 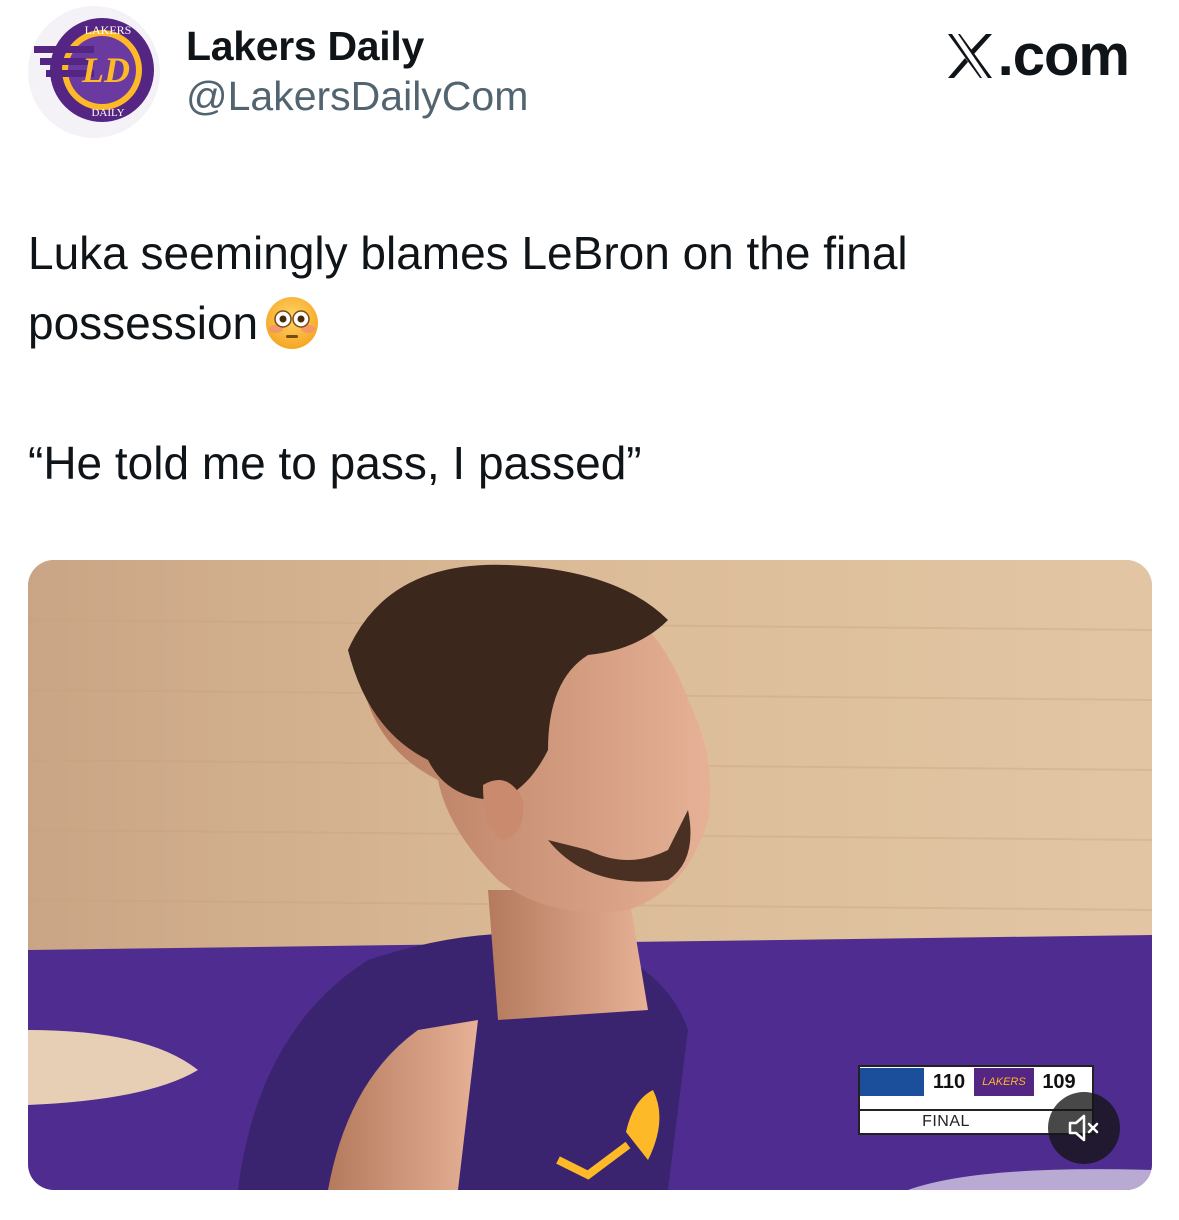 What do you see at coordinates (1059, 1081) in the screenshot?
I see `away-score: 109` at bounding box center [1059, 1081].